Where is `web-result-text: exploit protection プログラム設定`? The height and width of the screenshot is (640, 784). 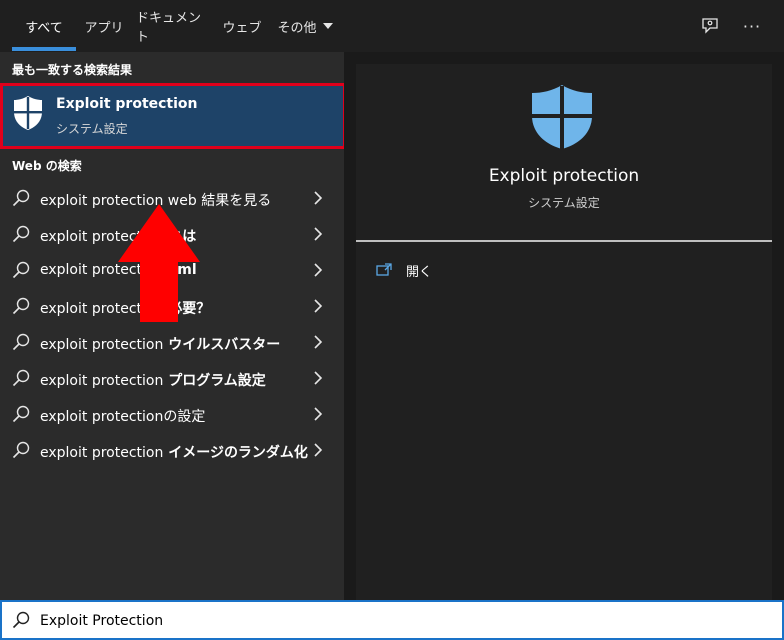
web-result-text: exploit protection プログラム設定 is located at coordinates (153, 380).